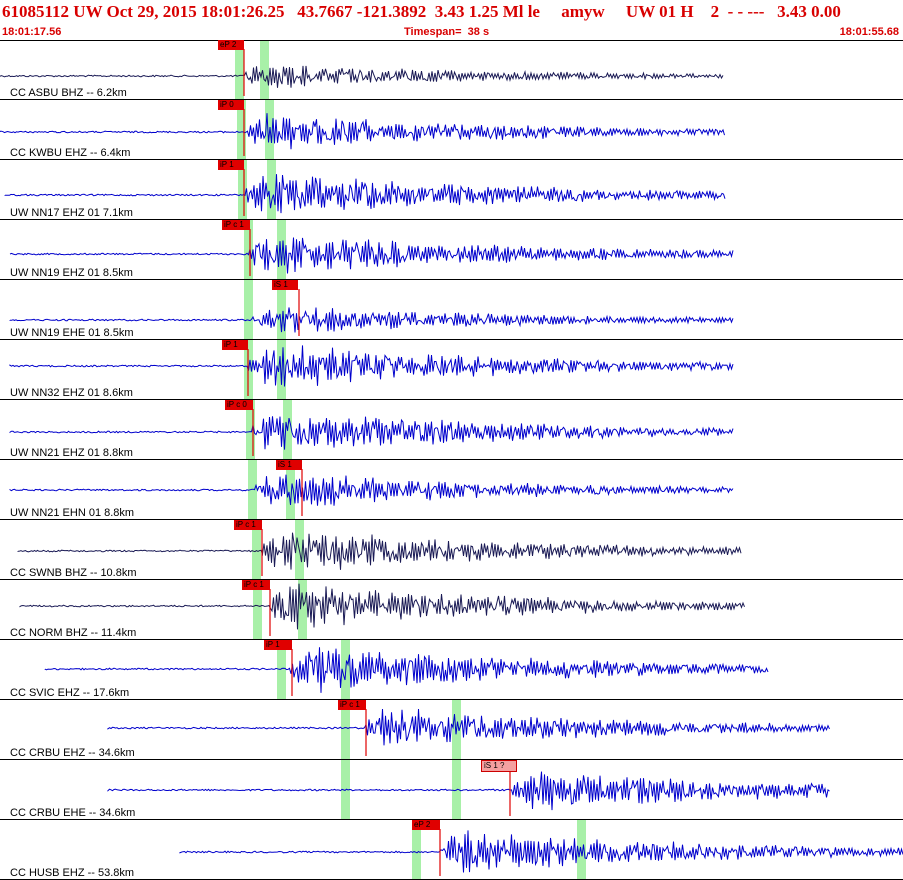 This screenshot has width=903, height=880. I want to click on trace-station-label: UW NN19 EHZ 01 8.5km, so click(71, 273).